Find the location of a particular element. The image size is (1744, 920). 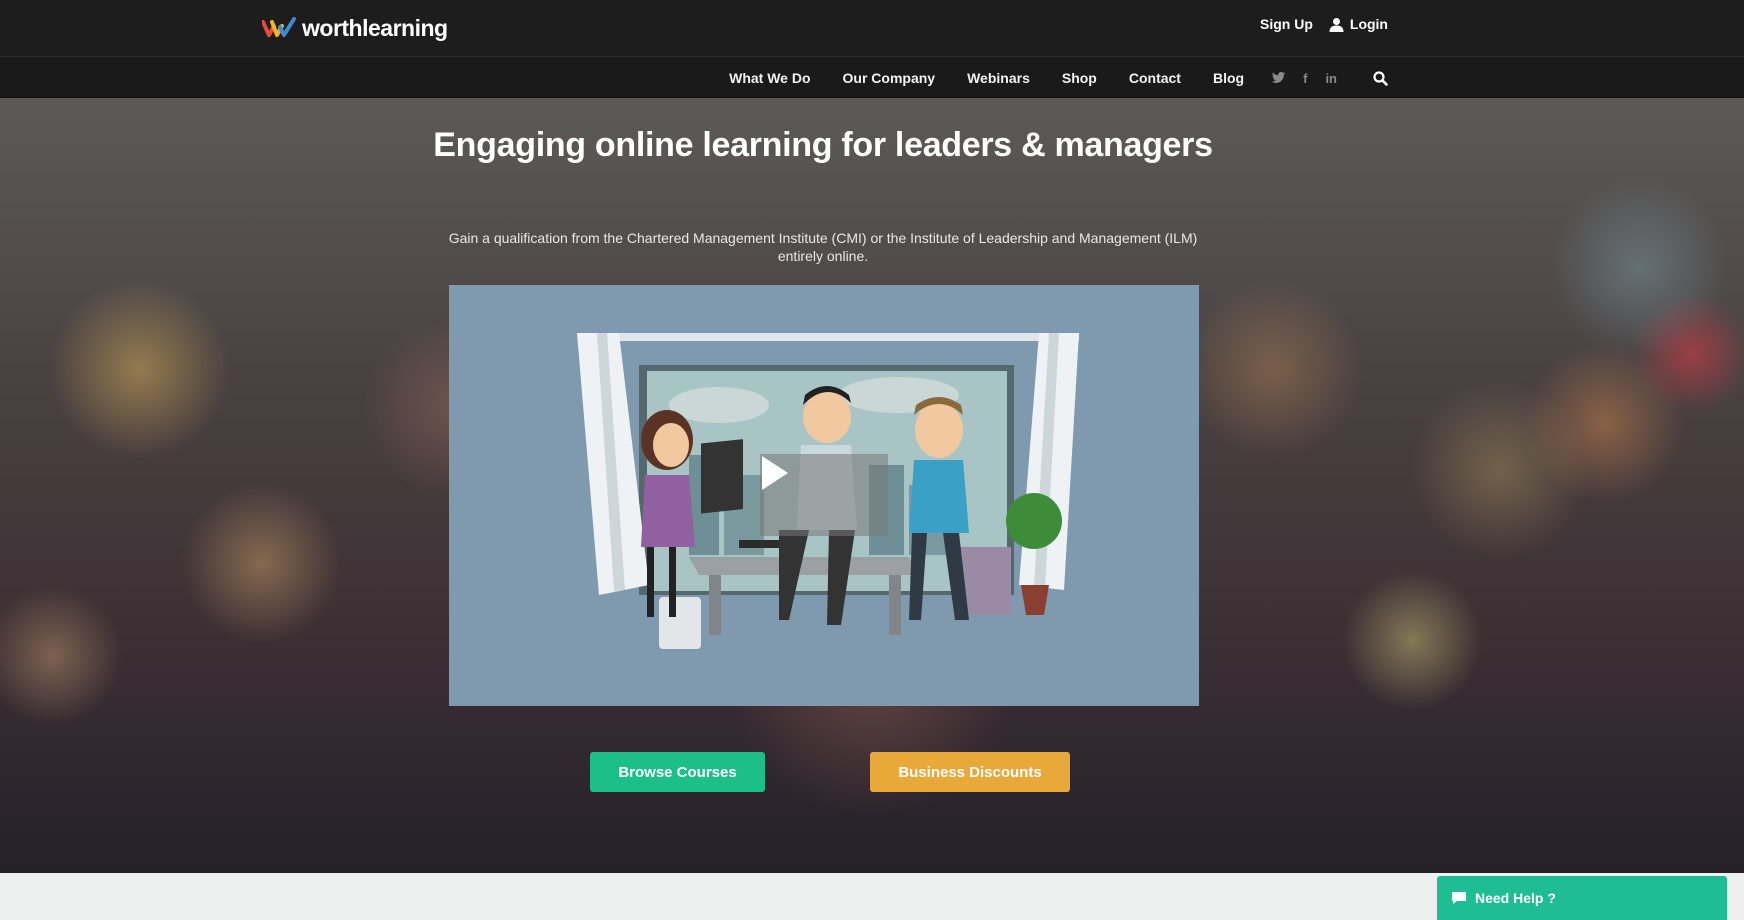

user-icon is located at coordinates (1336, 24).